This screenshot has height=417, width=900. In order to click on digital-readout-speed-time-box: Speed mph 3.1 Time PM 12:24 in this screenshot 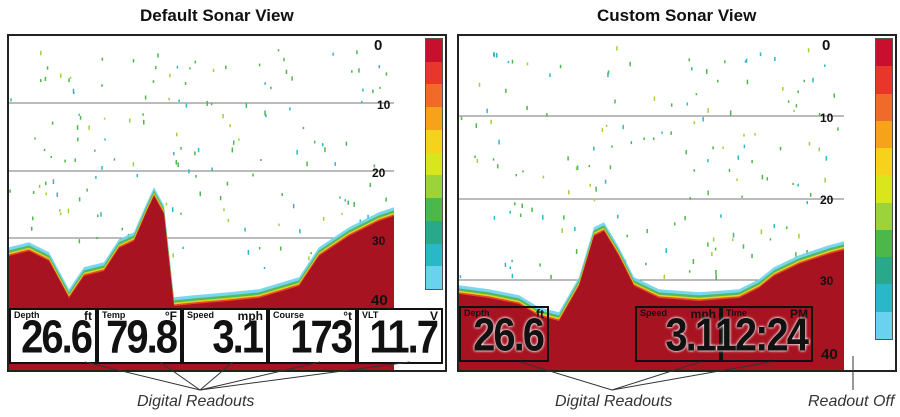, I will do `click(724, 334)`.